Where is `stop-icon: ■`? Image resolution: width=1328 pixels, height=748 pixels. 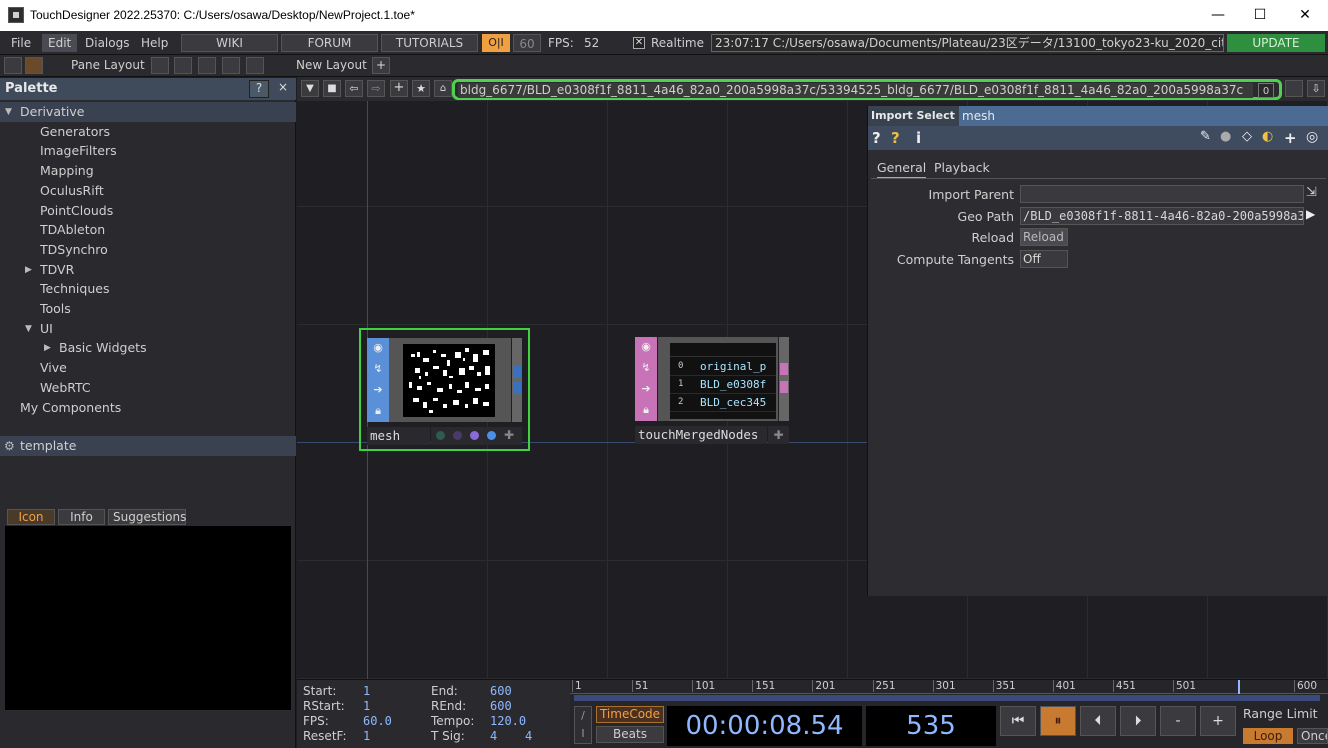 stop-icon: ■ is located at coordinates (332, 88).